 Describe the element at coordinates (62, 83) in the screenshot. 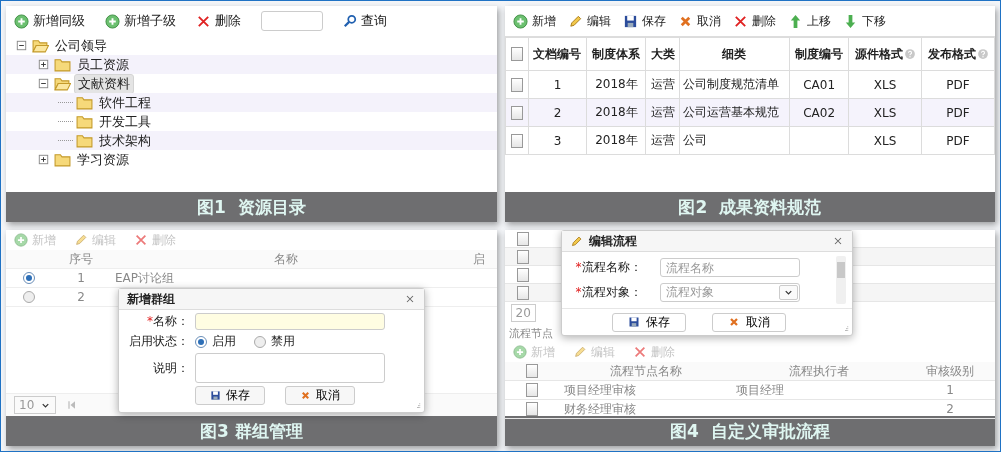

I see `open-folder-icon` at that location.